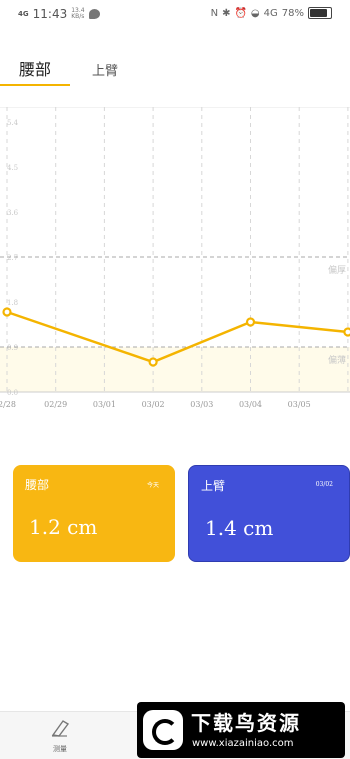 The width and height of the screenshot is (350, 759). I want to click on watermark-banner: 下载鸟资源 www.xiazainiao.com, so click(241, 730).